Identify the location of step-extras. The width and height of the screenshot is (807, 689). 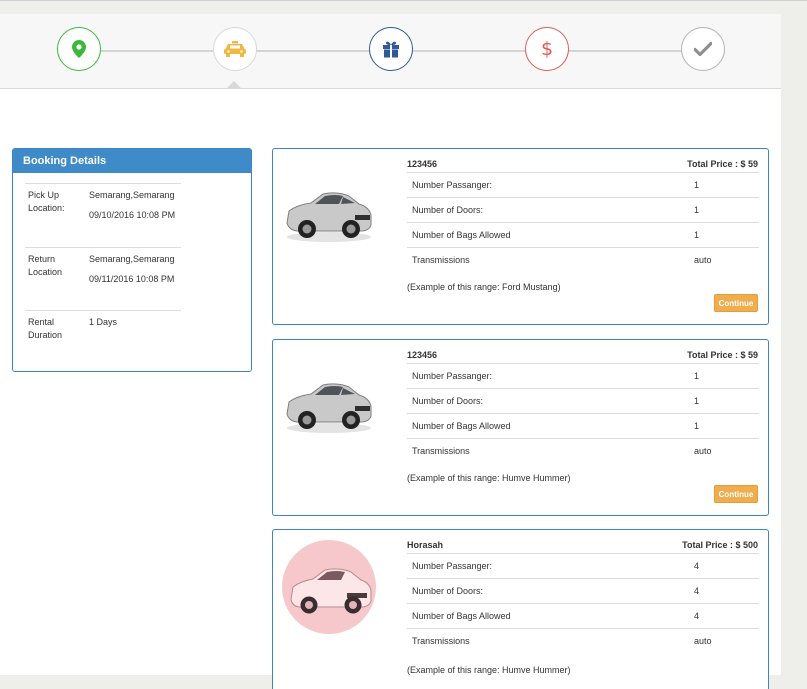
(391, 49).